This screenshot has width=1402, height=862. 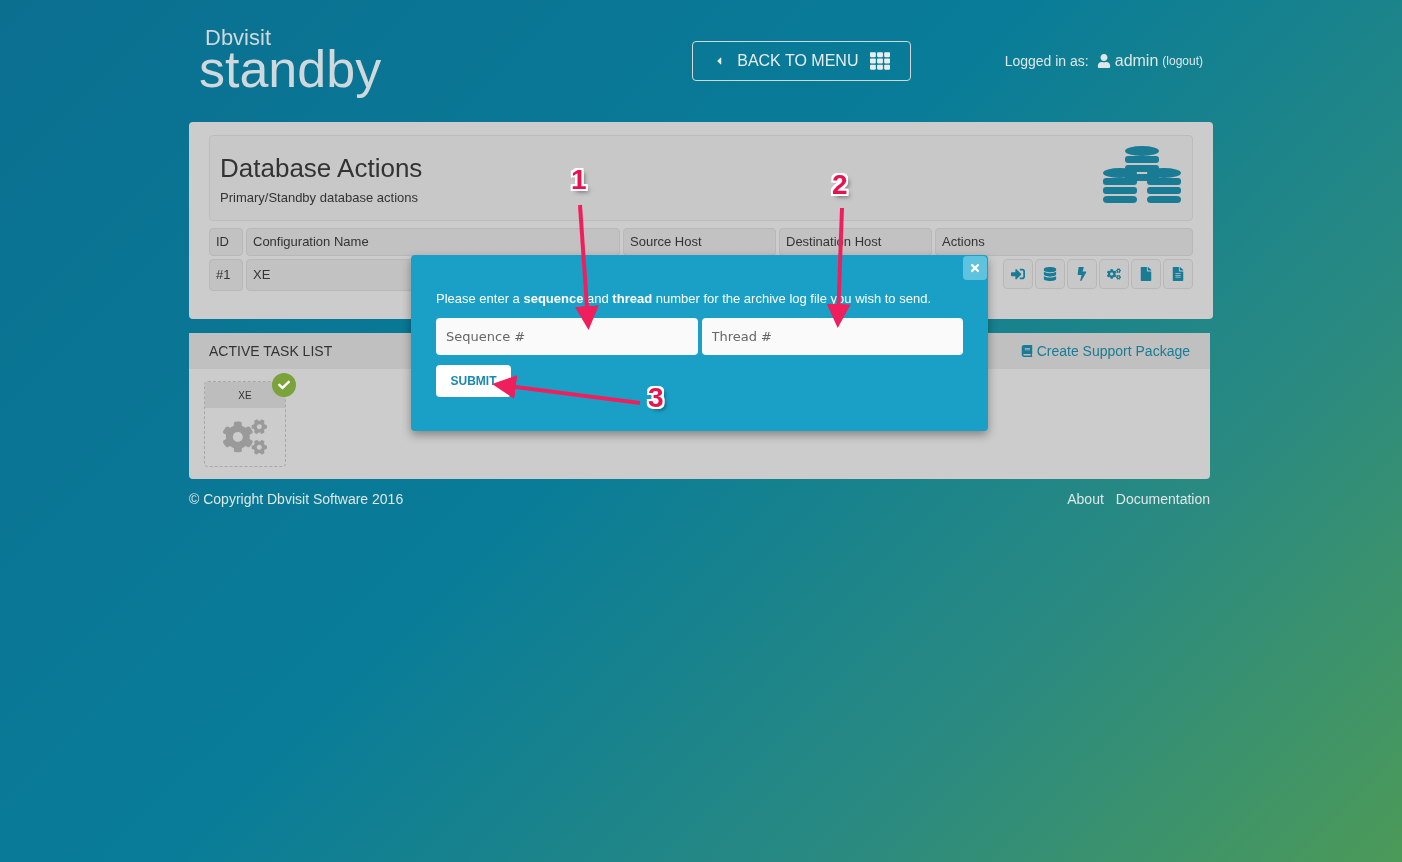 What do you see at coordinates (271, 351) in the screenshot?
I see `task-list-title: ACTIVE TASK LIST` at bounding box center [271, 351].